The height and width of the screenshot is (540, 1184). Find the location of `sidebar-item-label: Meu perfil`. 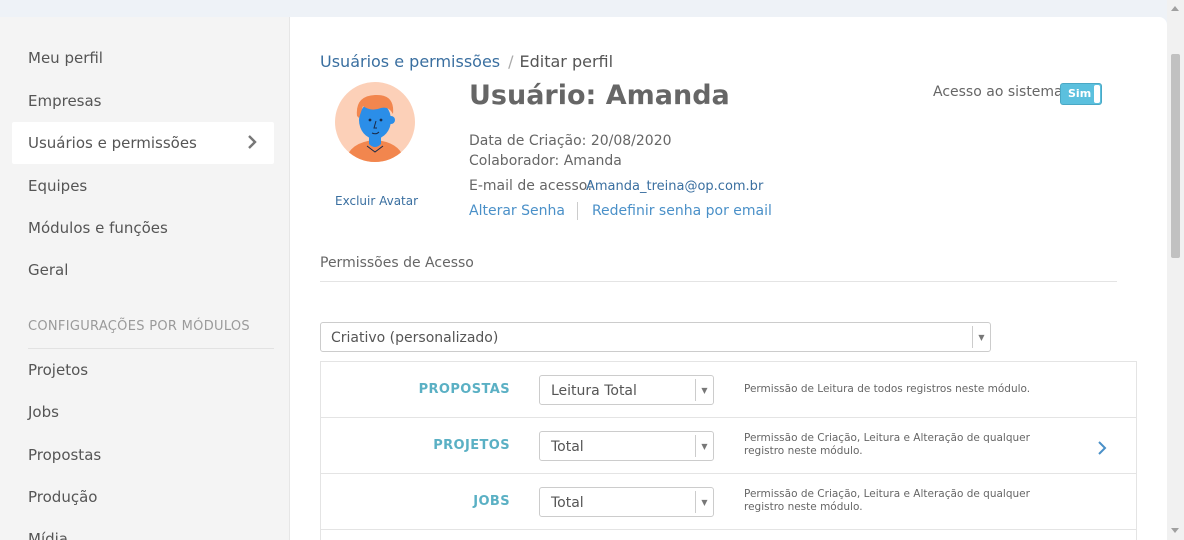

sidebar-item-label: Meu perfil is located at coordinates (65, 58).